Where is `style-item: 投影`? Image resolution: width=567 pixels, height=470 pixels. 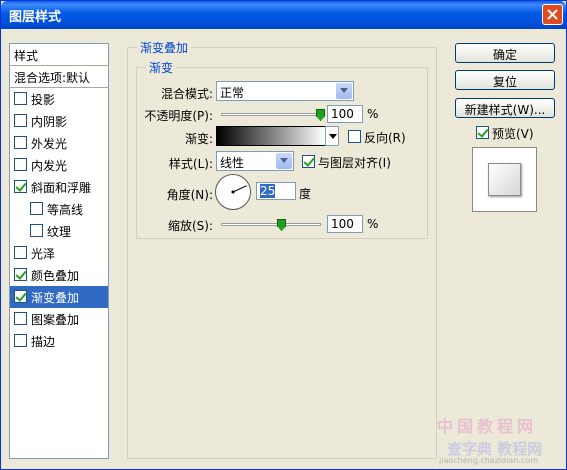
style-item: 投影 is located at coordinates (59, 99).